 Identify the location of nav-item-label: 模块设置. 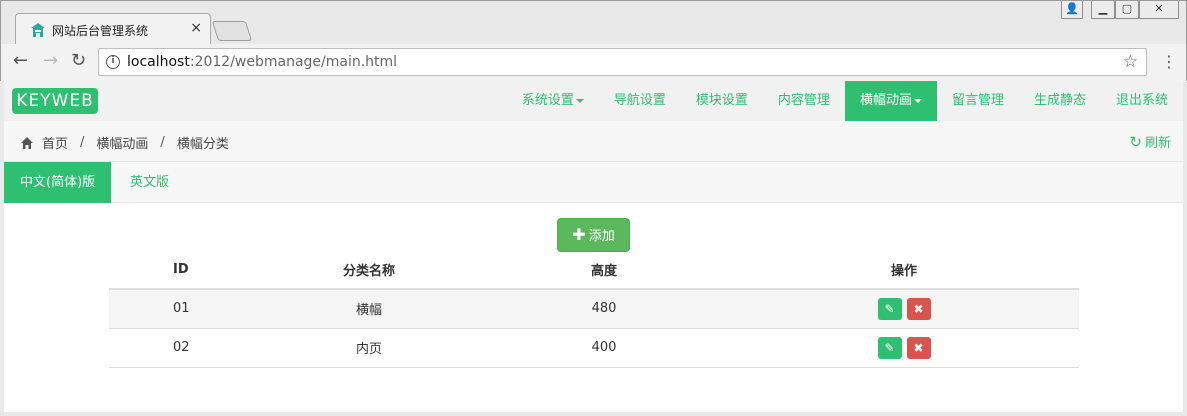
(721, 100).